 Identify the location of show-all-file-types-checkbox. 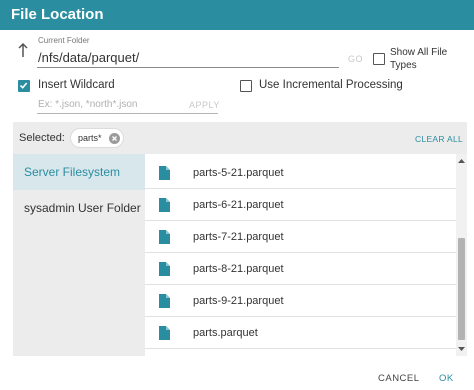
(379, 59).